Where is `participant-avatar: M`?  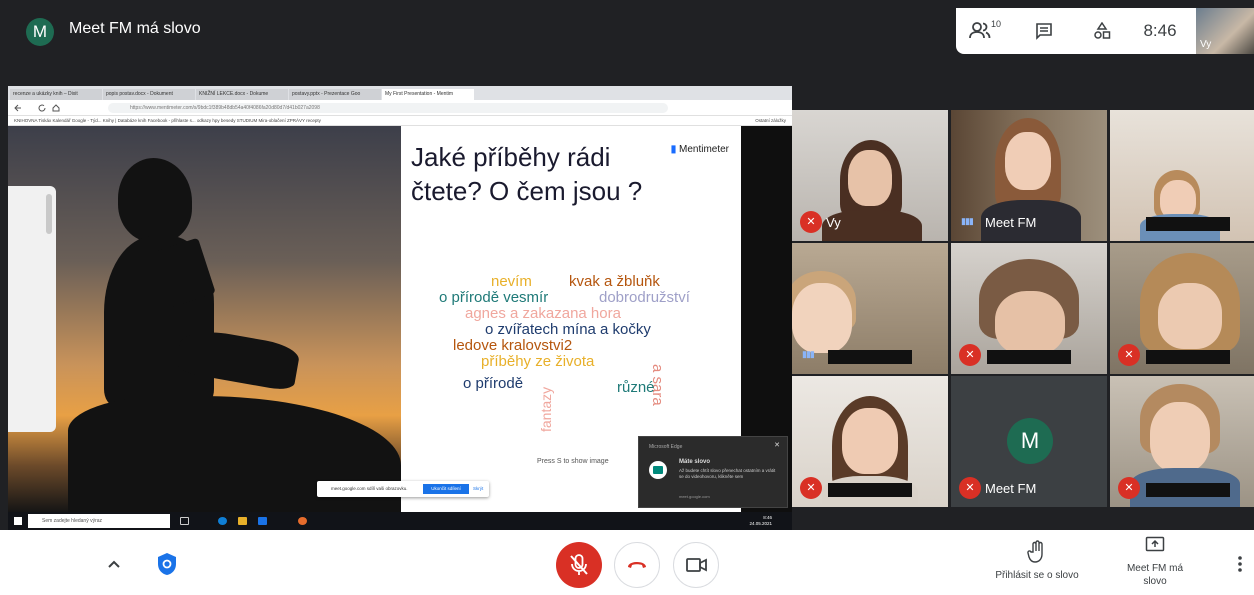
participant-avatar: M is located at coordinates (1030, 441).